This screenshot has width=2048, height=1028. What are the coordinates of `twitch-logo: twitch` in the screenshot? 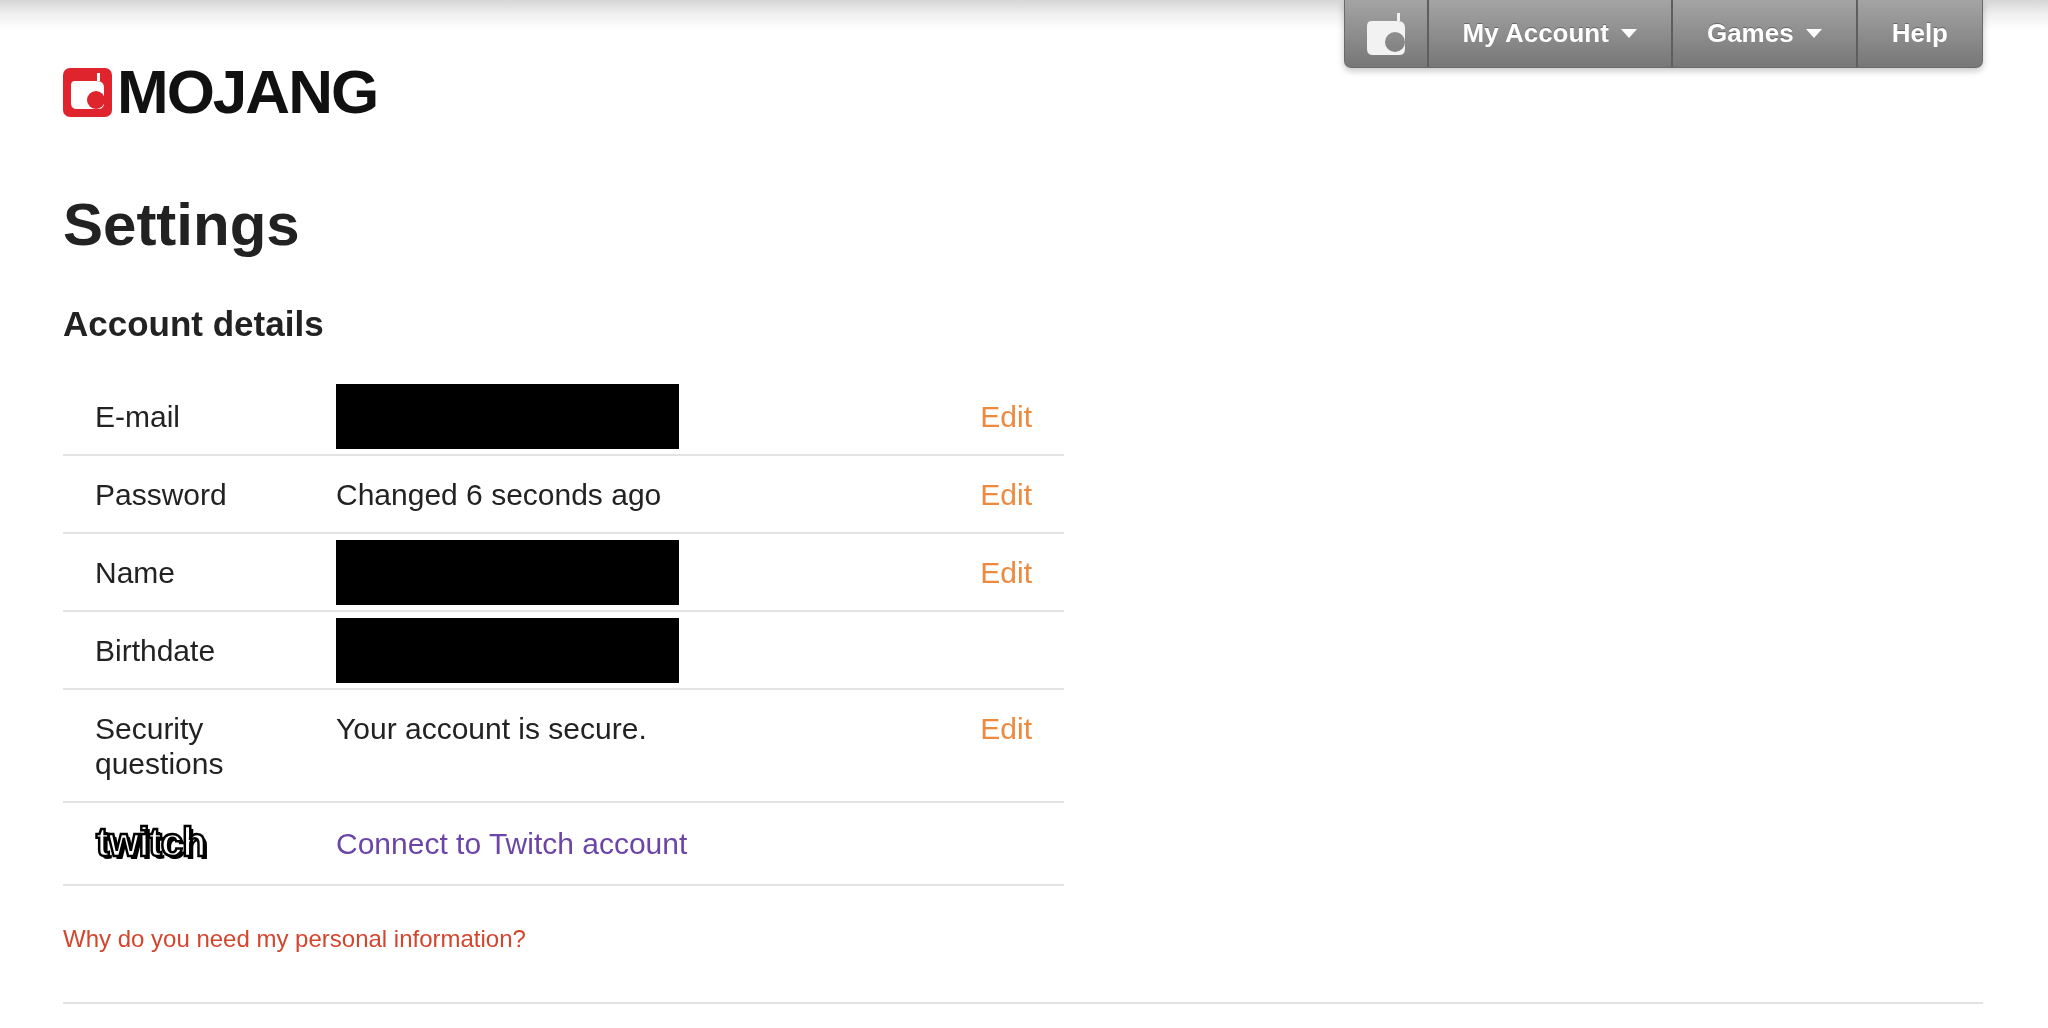 It's located at (151, 843).